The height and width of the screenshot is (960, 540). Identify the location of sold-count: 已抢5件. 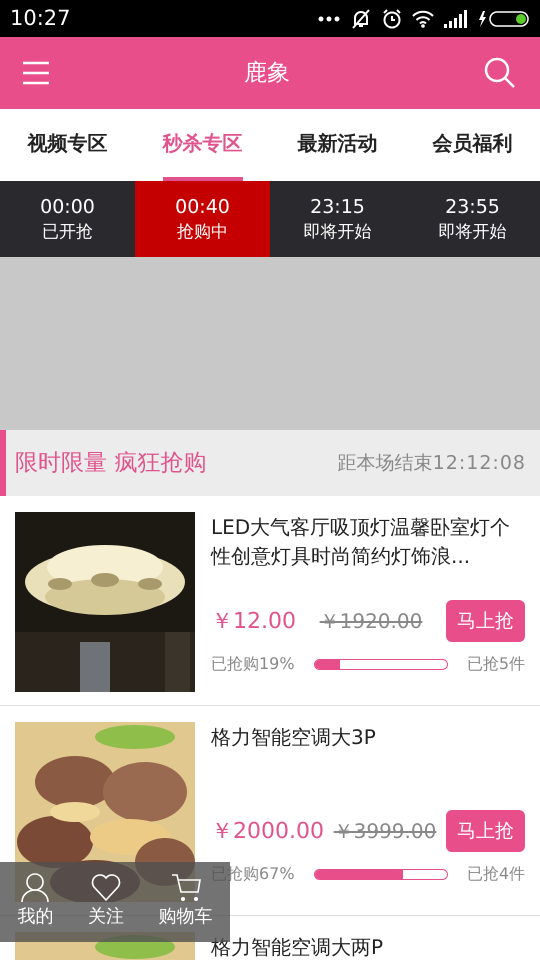
(495, 664).